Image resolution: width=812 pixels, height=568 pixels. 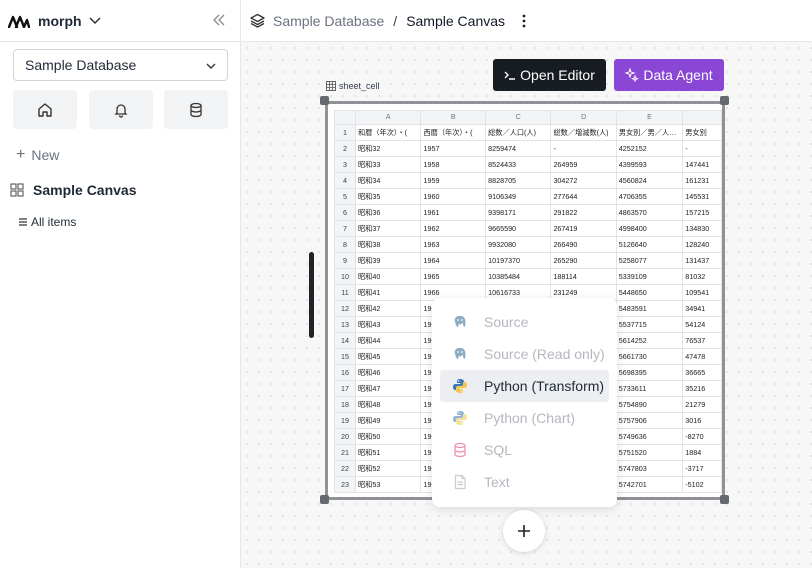 I want to click on table-cell: 291822, so click(x=583, y=212).